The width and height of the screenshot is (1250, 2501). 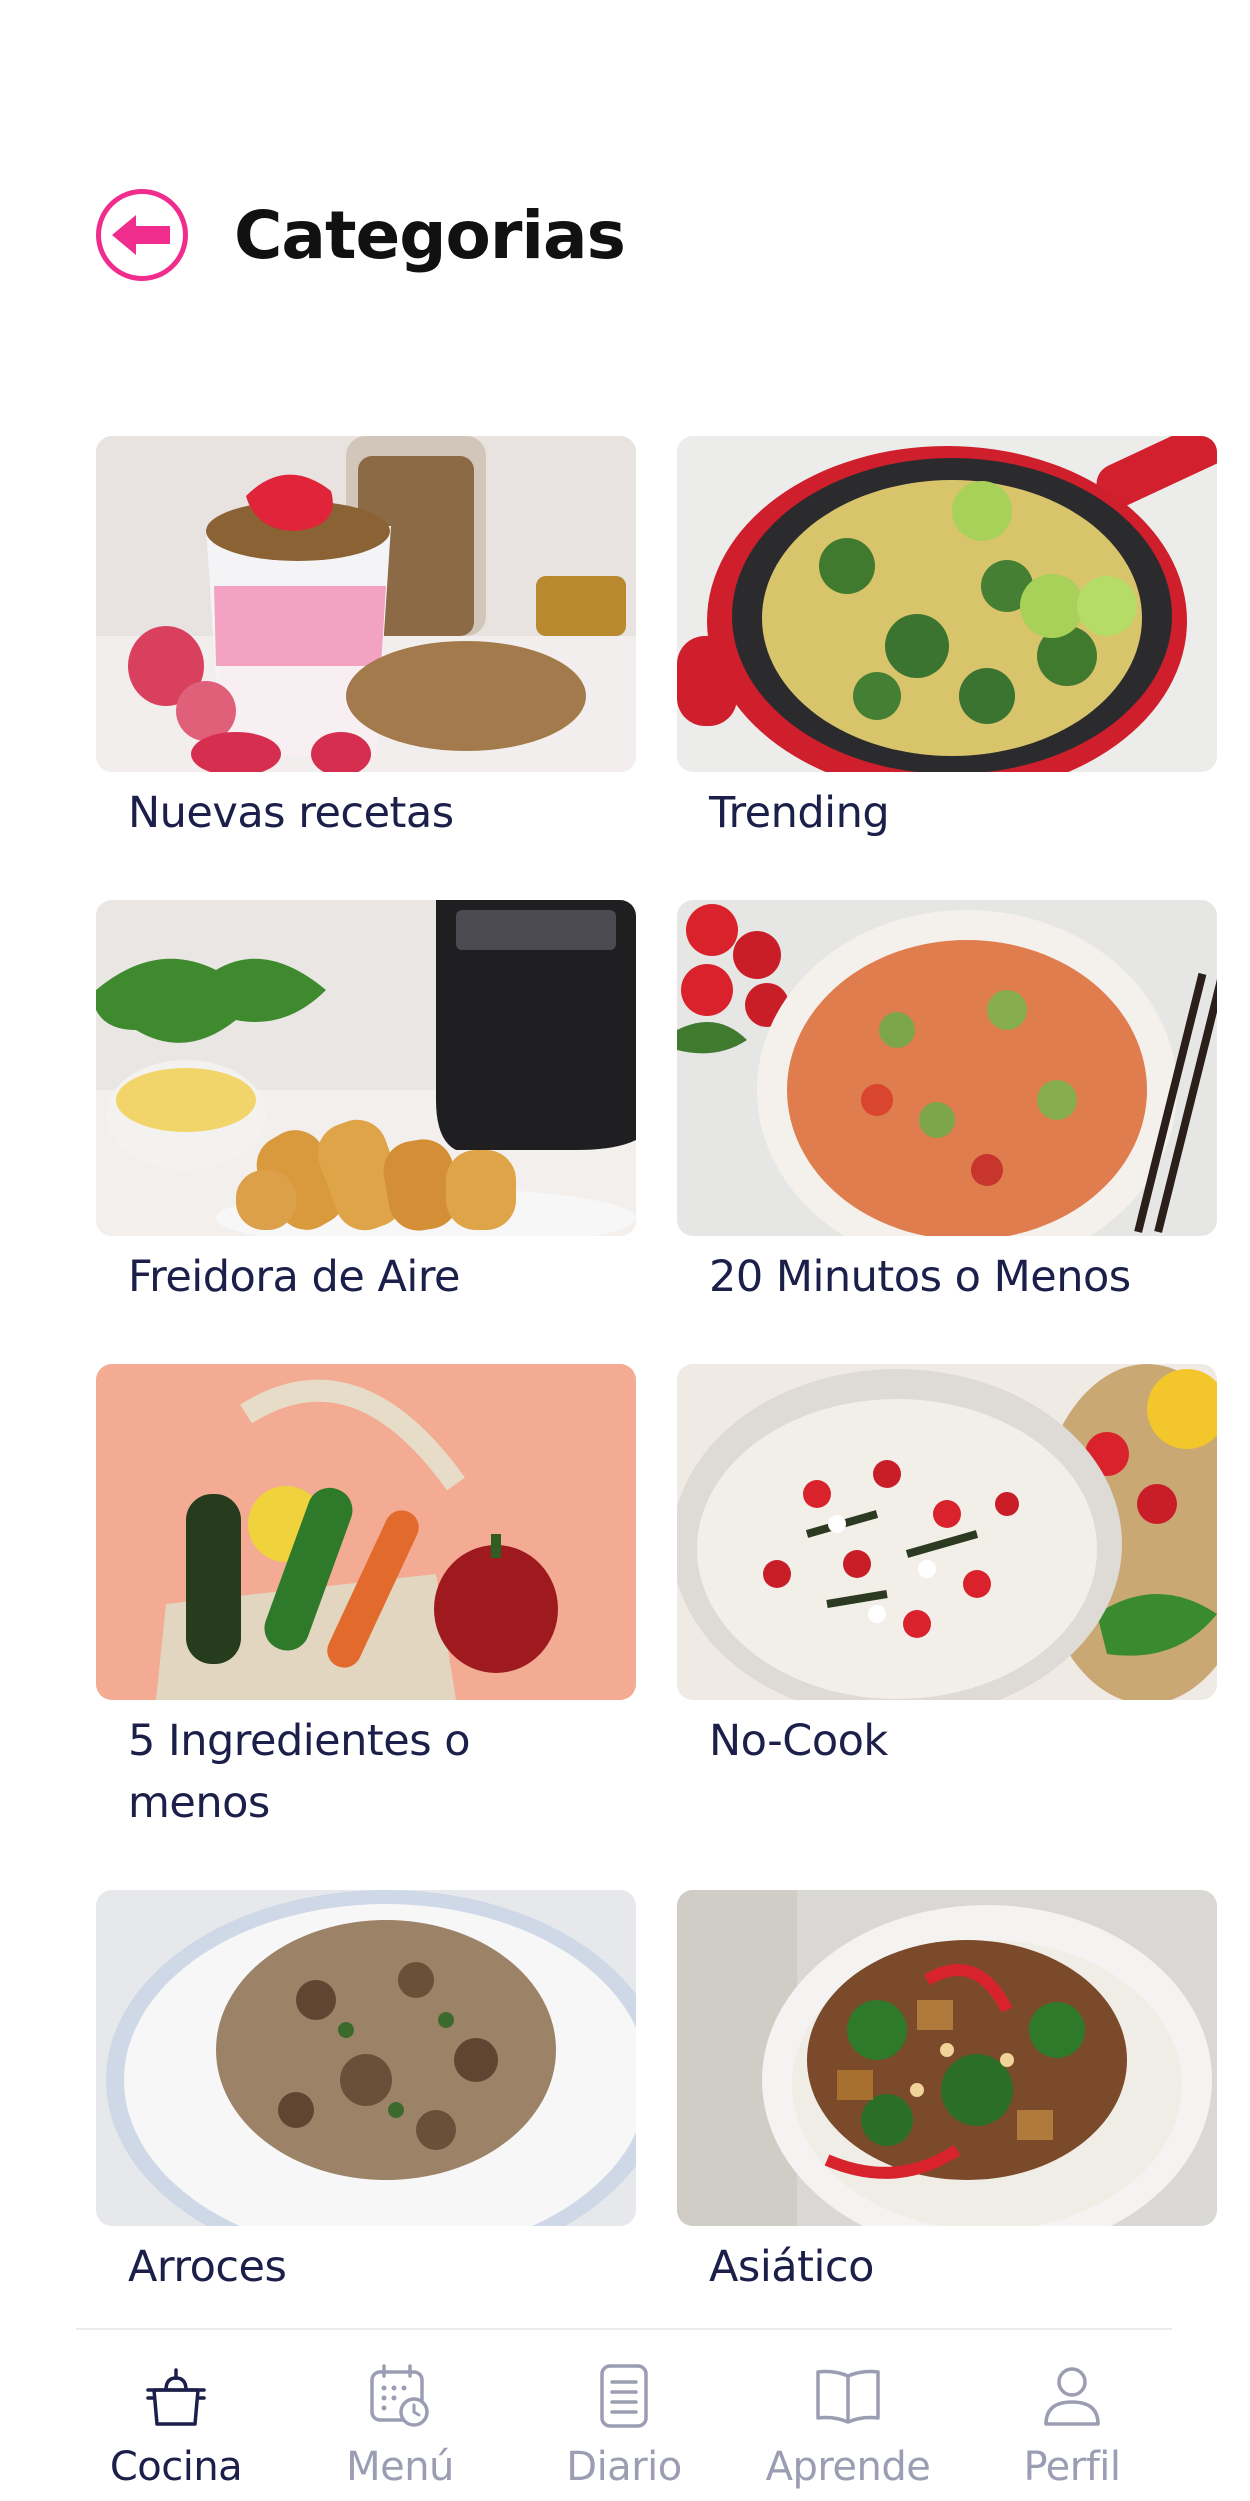 I want to click on category-card-arroces: Arroces, so click(x=366, y=2118).